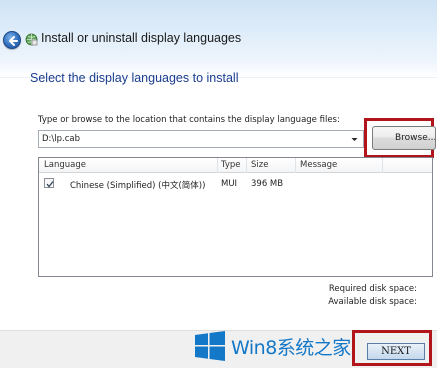 The width and height of the screenshot is (437, 368). What do you see at coordinates (372, 302) in the screenshot?
I see `available-disk-space-label: Available disk space:` at bounding box center [372, 302].